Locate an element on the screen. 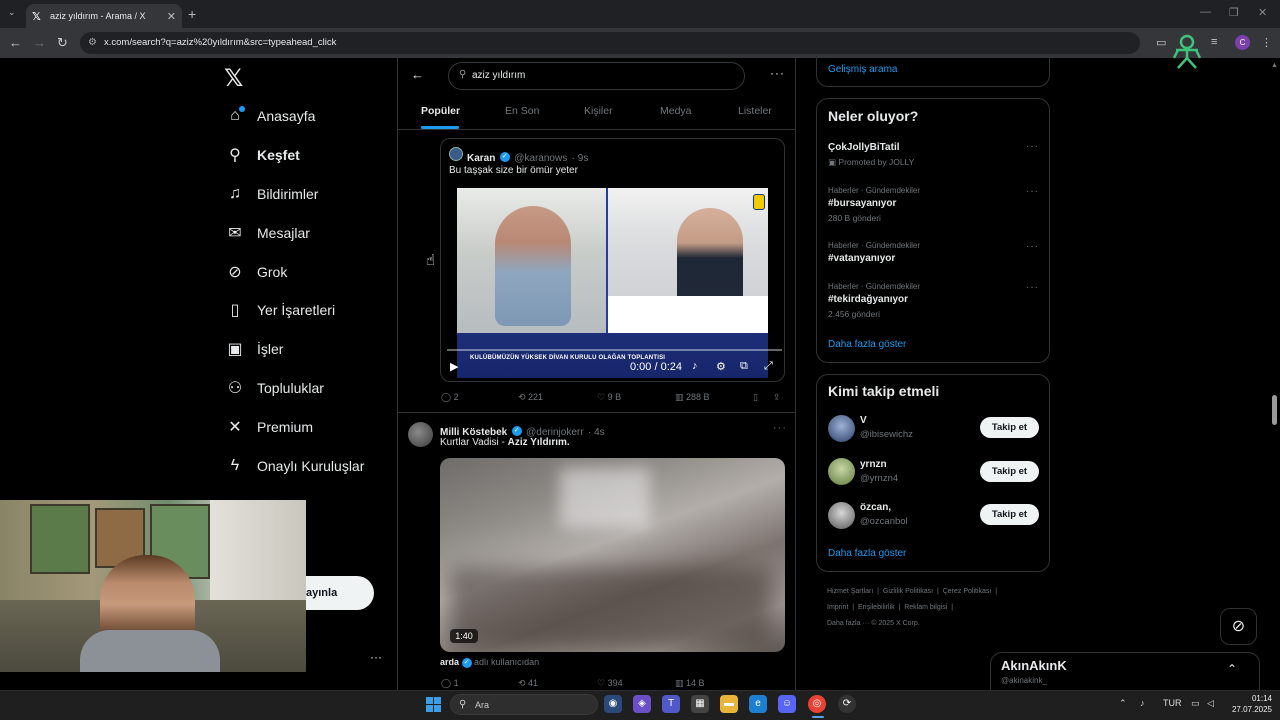 This screenshot has width=1280, height=720. discord-icon: ☺ is located at coordinates (787, 704).